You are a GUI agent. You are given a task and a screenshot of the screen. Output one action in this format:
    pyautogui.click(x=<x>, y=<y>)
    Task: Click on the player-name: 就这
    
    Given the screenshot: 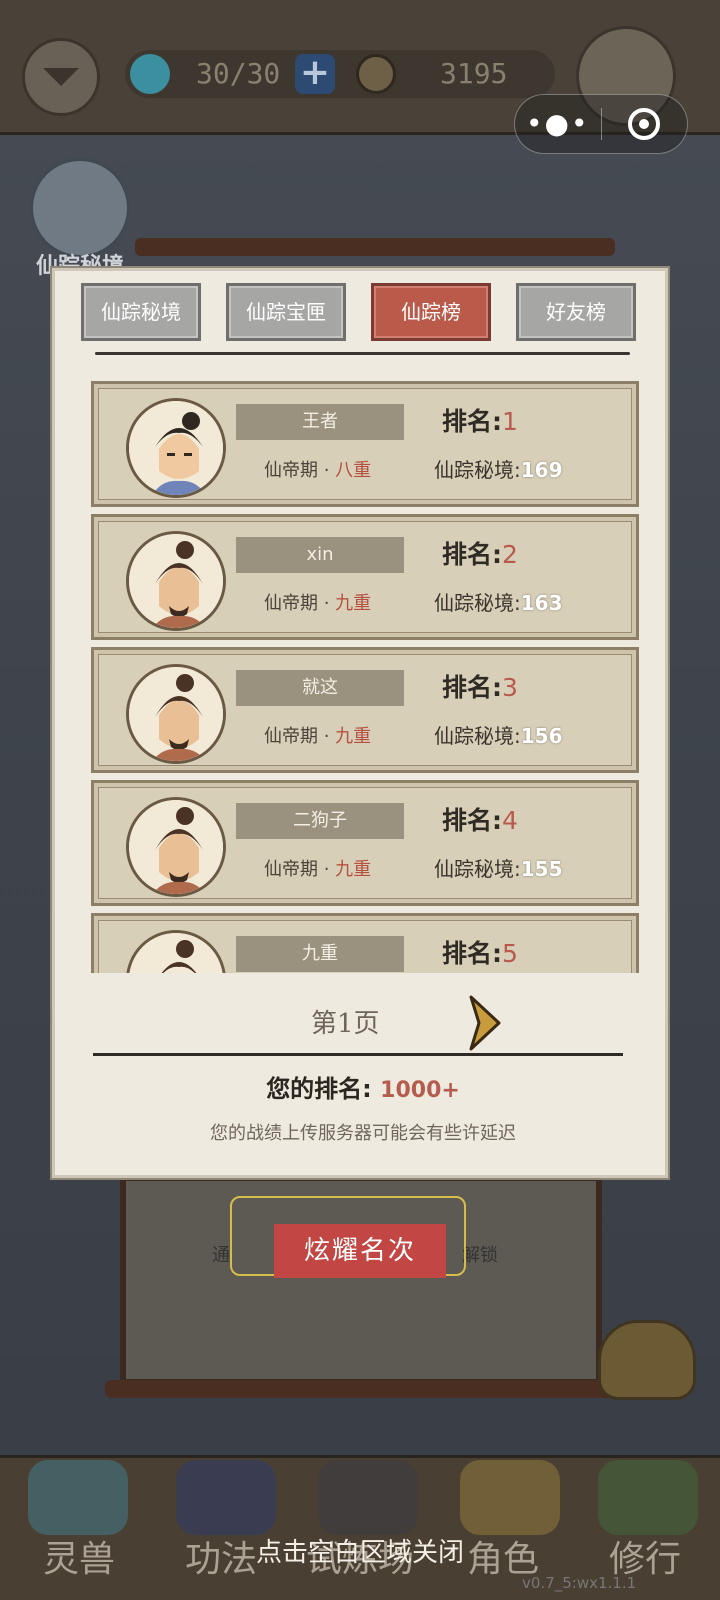 What is the action you would take?
    pyautogui.click(x=320, y=688)
    